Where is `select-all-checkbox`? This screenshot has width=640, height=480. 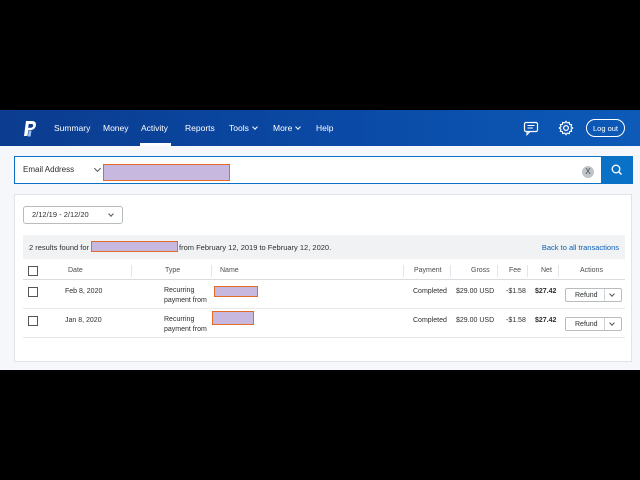 select-all-checkbox is located at coordinates (33, 271).